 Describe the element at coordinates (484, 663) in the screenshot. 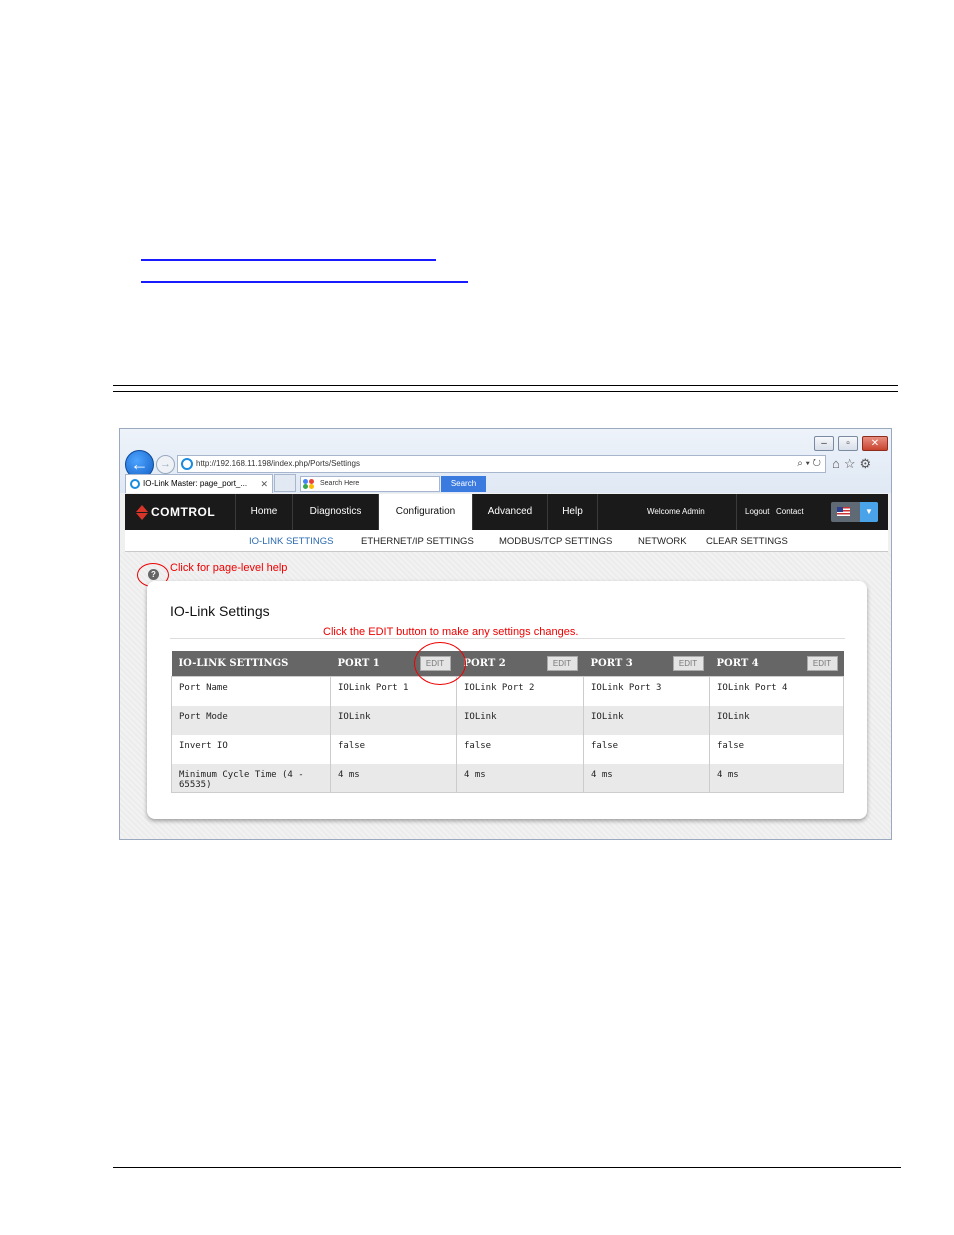

I see `port-label: PORT 2` at that location.